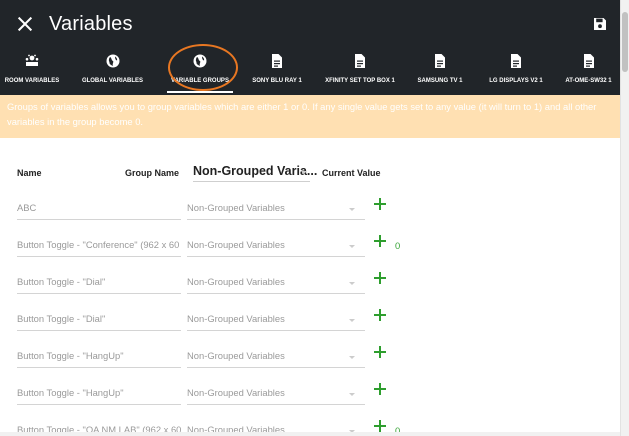 This screenshot has height=436, width=629. I want to click on tab-label: ROOM VARIABLES, so click(32, 81).